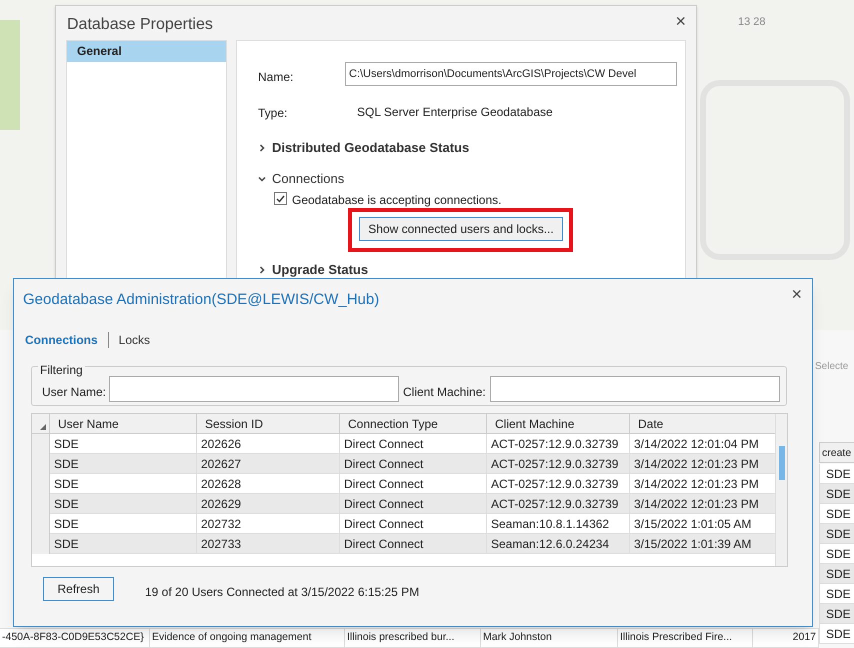  Describe the element at coordinates (413, 544) in the screenshot. I see `table-cell: Direct Connect` at that location.